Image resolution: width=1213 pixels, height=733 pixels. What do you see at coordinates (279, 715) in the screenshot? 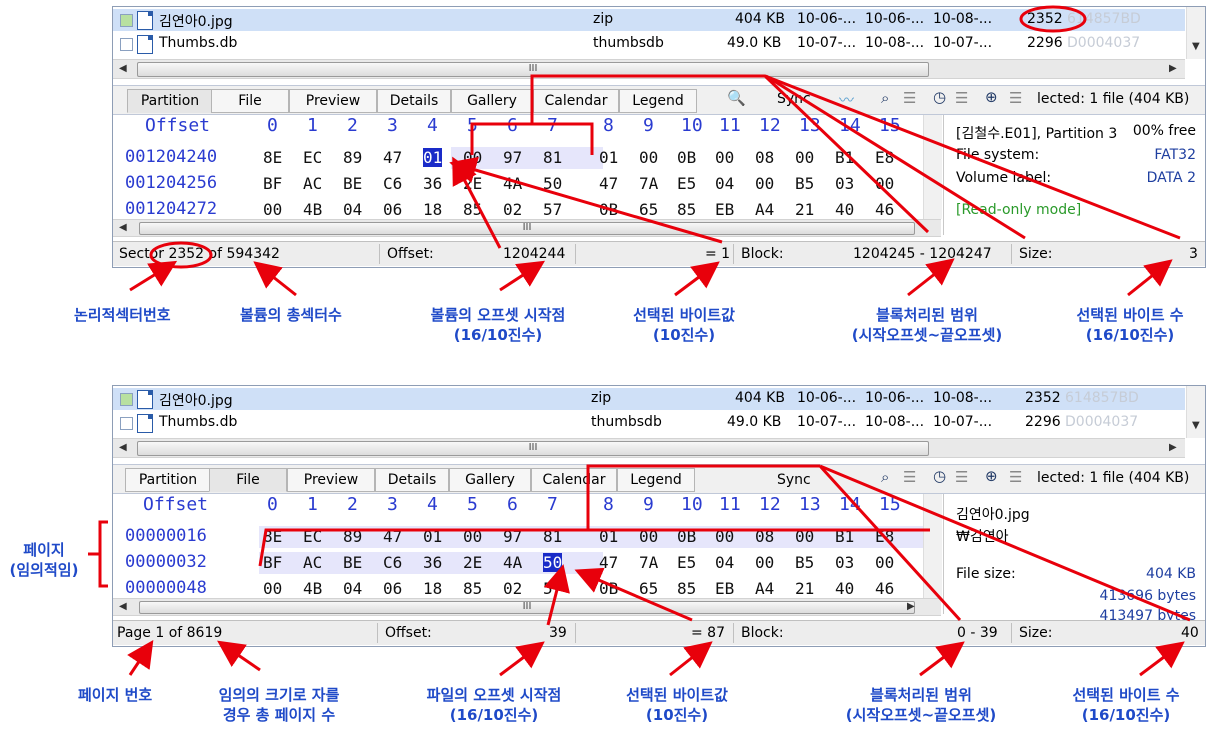
I see `callout-subline: 경우 총 페이지 수` at bounding box center [279, 715].